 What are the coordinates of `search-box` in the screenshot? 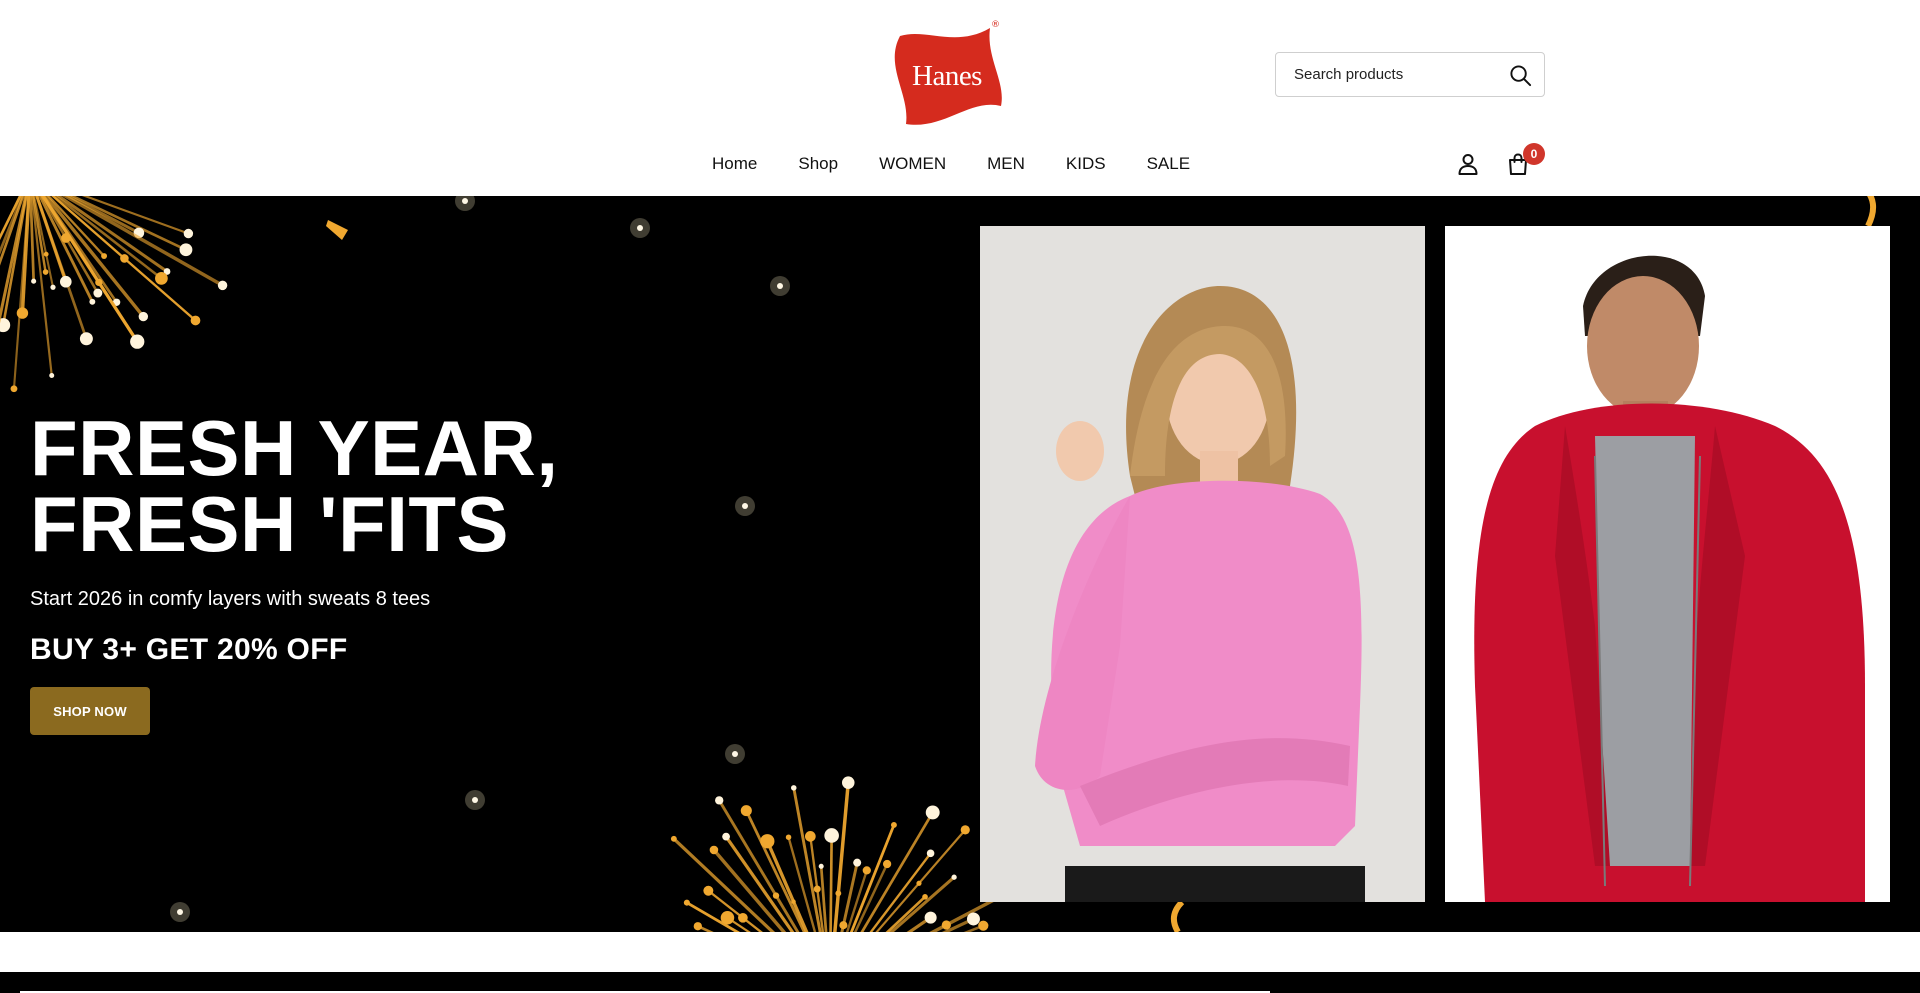 It's located at (1410, 74).